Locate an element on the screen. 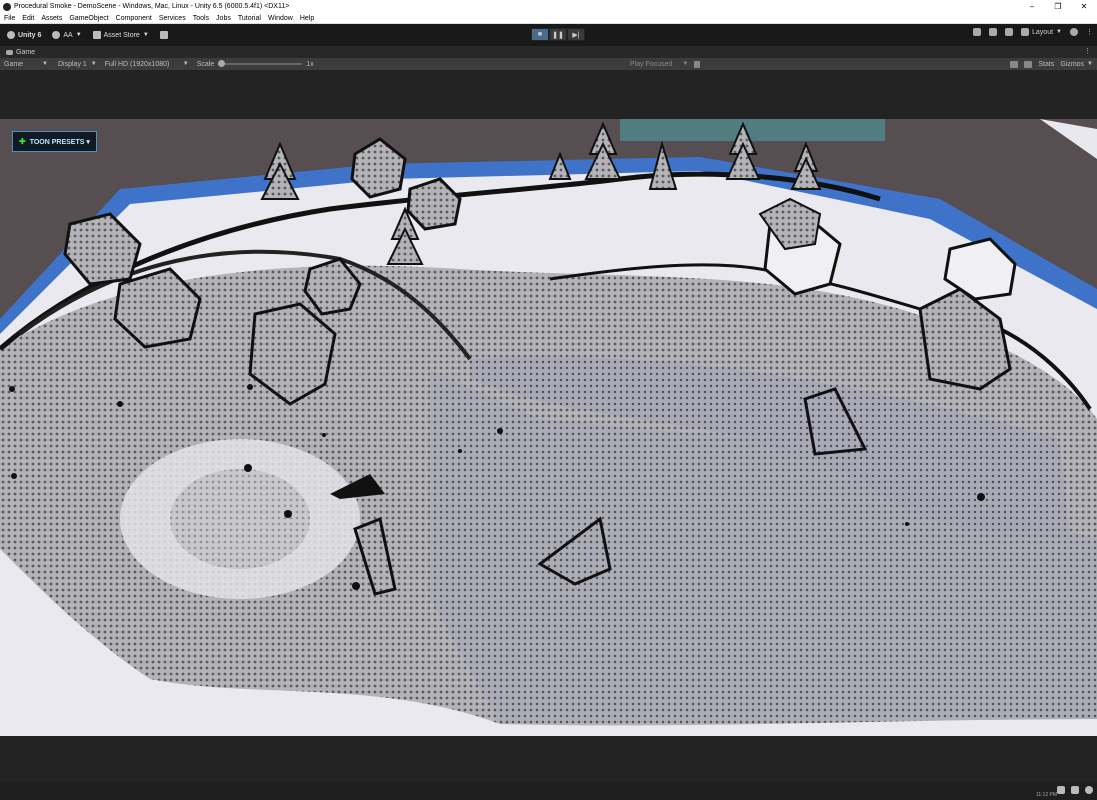 This screenshot has height=800, width=1097. stop-icon: ■ is located at coordinates (540, 34).